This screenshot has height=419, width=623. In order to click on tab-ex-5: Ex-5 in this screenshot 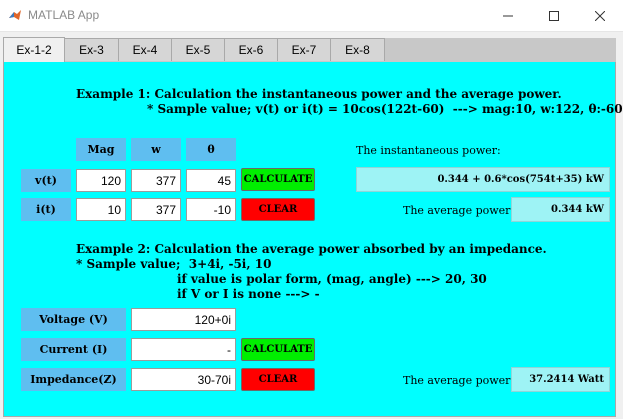, I will do `click(198, 49)`.